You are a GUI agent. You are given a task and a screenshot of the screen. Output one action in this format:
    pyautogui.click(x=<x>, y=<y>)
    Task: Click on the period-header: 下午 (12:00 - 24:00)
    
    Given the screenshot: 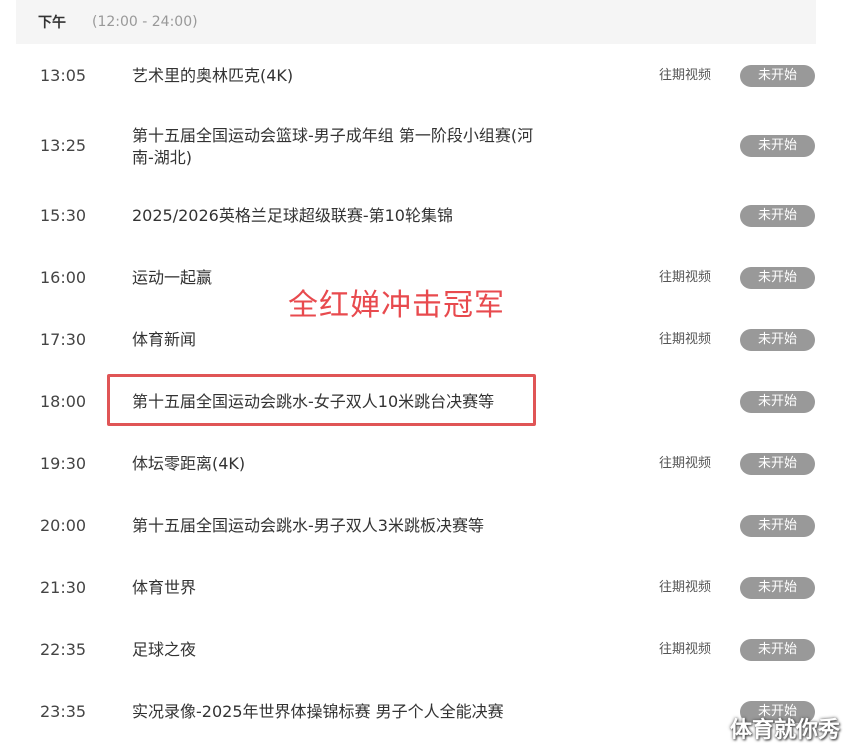 What is the action you would take?
    pyautogui.click(x=416, y=22)
    